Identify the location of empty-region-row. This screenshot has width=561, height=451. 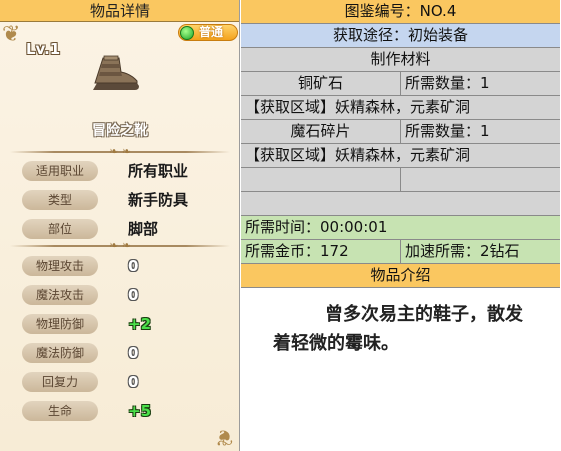
(400, 204).